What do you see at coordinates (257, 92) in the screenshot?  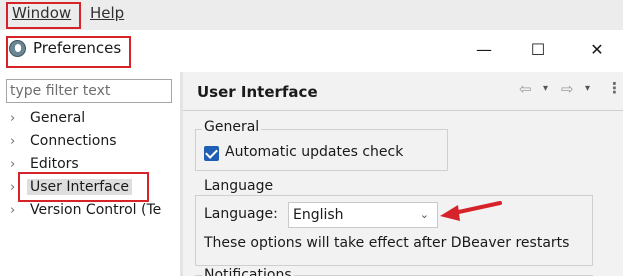 I see `page-title: User Interface` at bounding box center [257, 92].